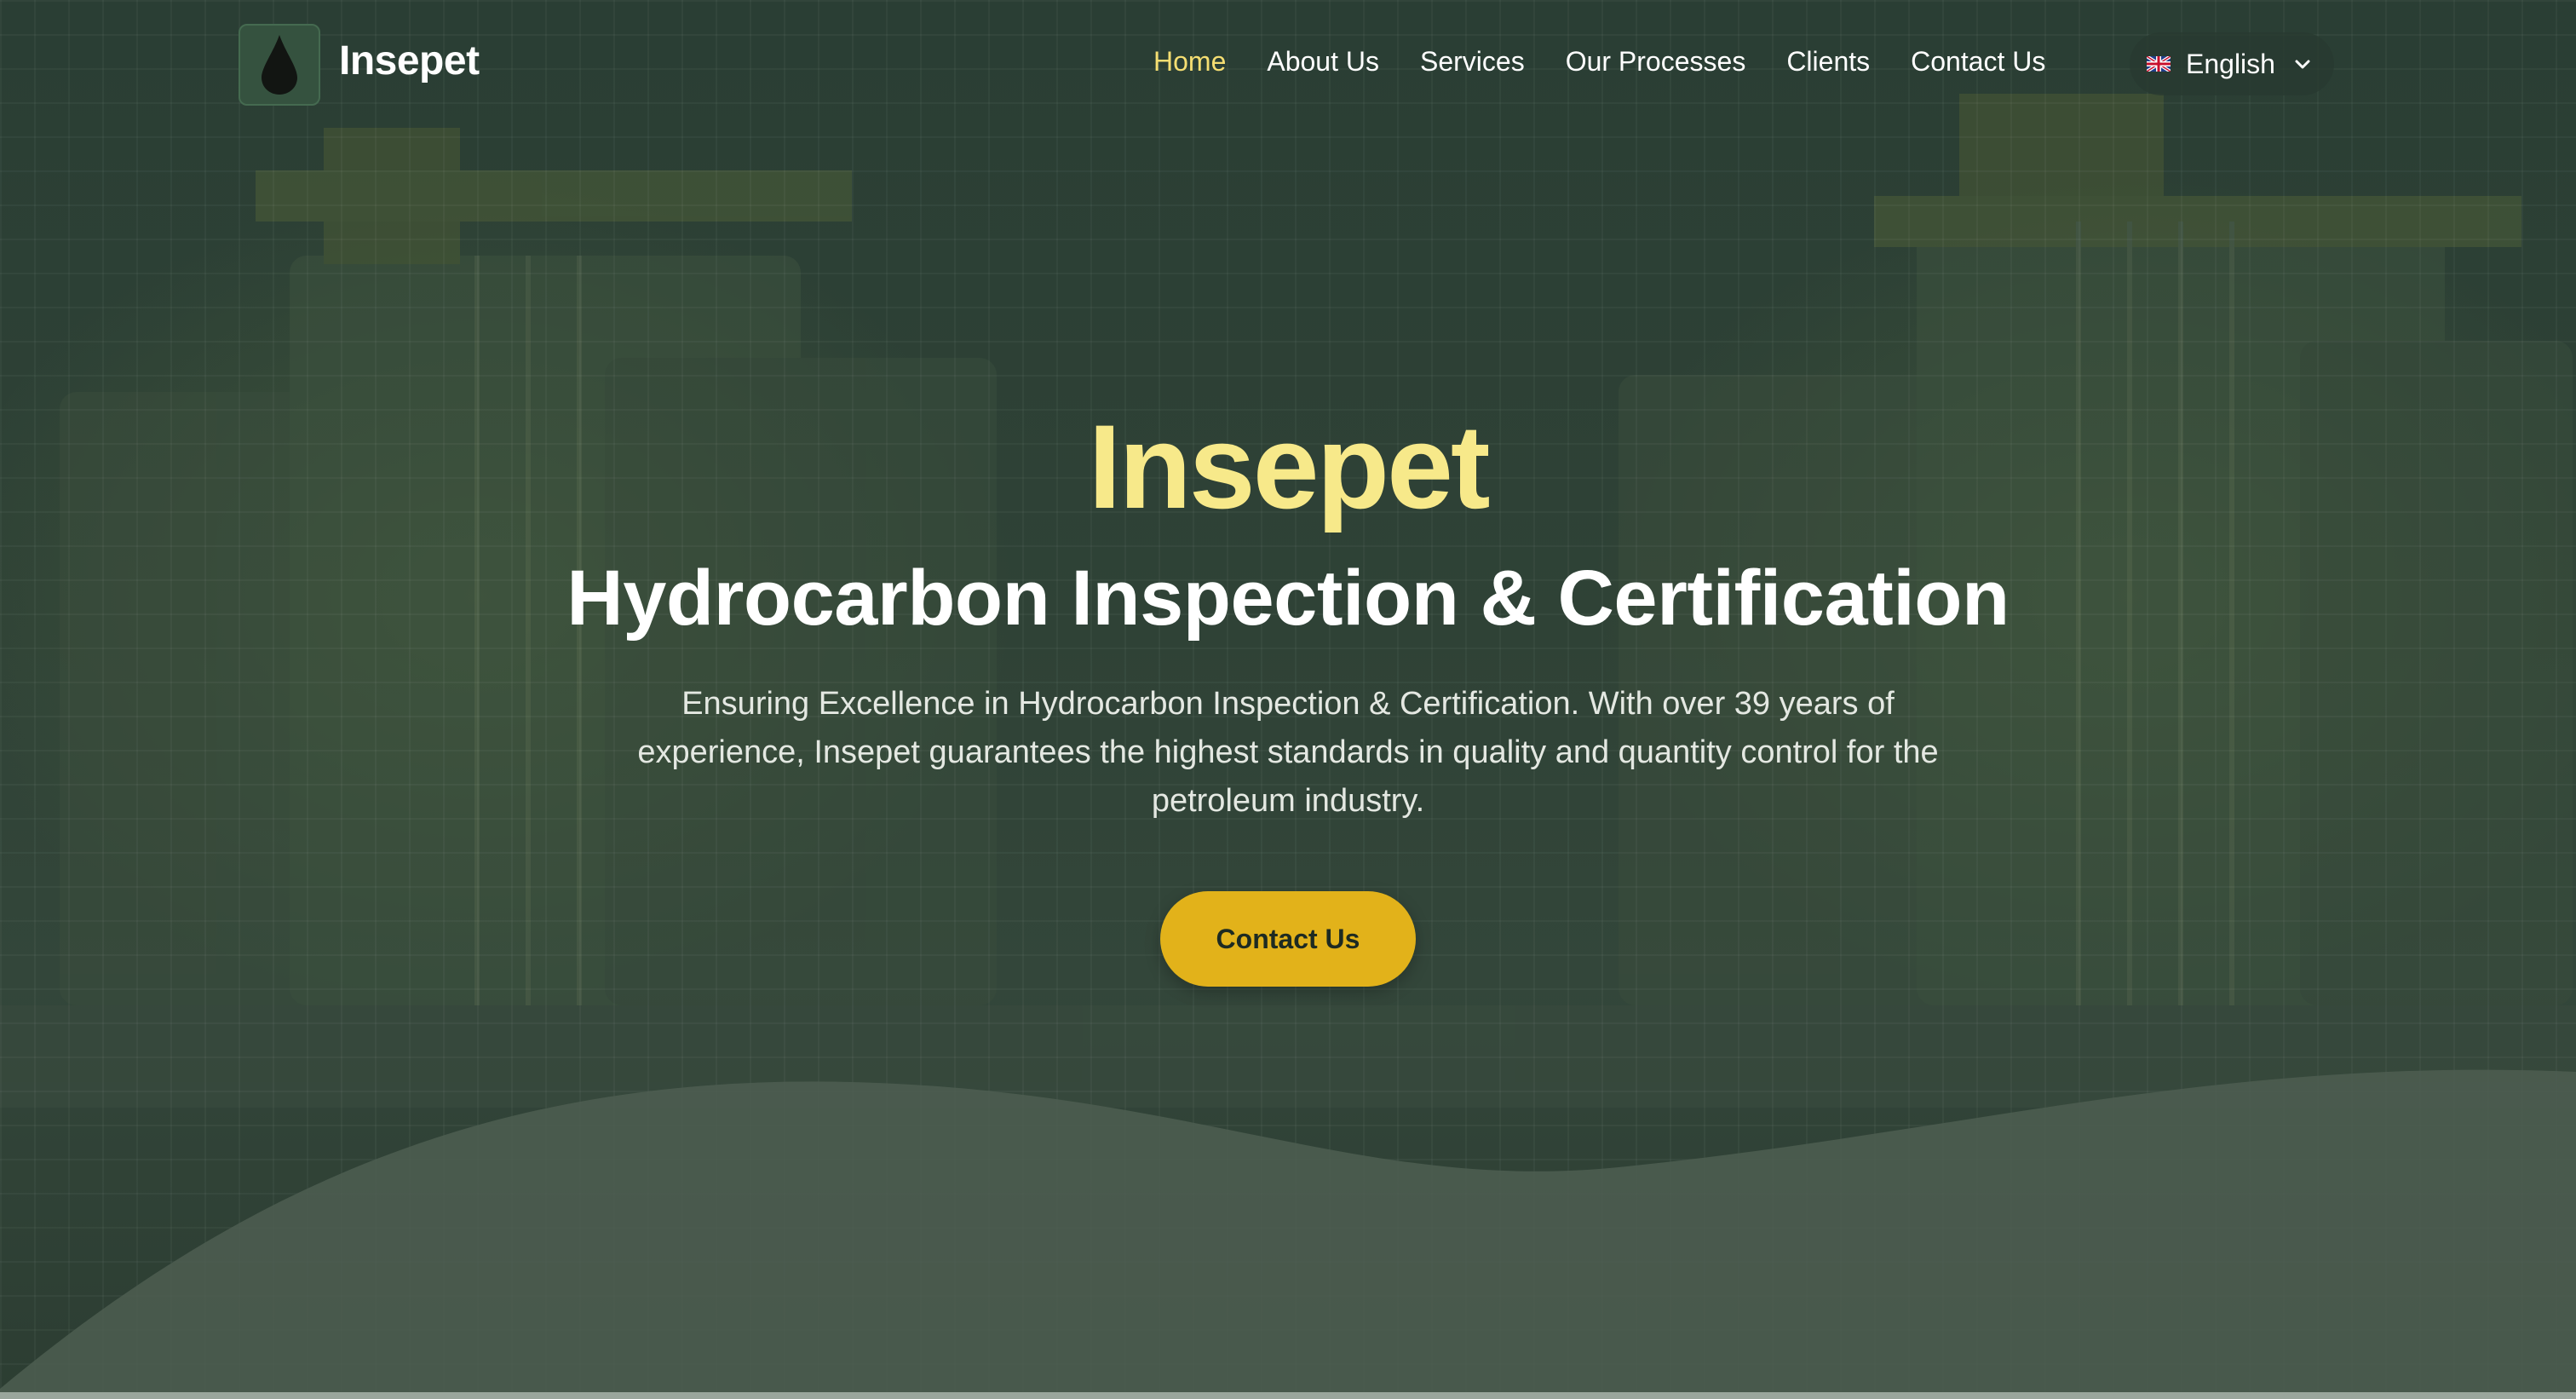 This screenshot has width=2576, height=1399. I want to click on nav-home: Home, so click(1190, 62).